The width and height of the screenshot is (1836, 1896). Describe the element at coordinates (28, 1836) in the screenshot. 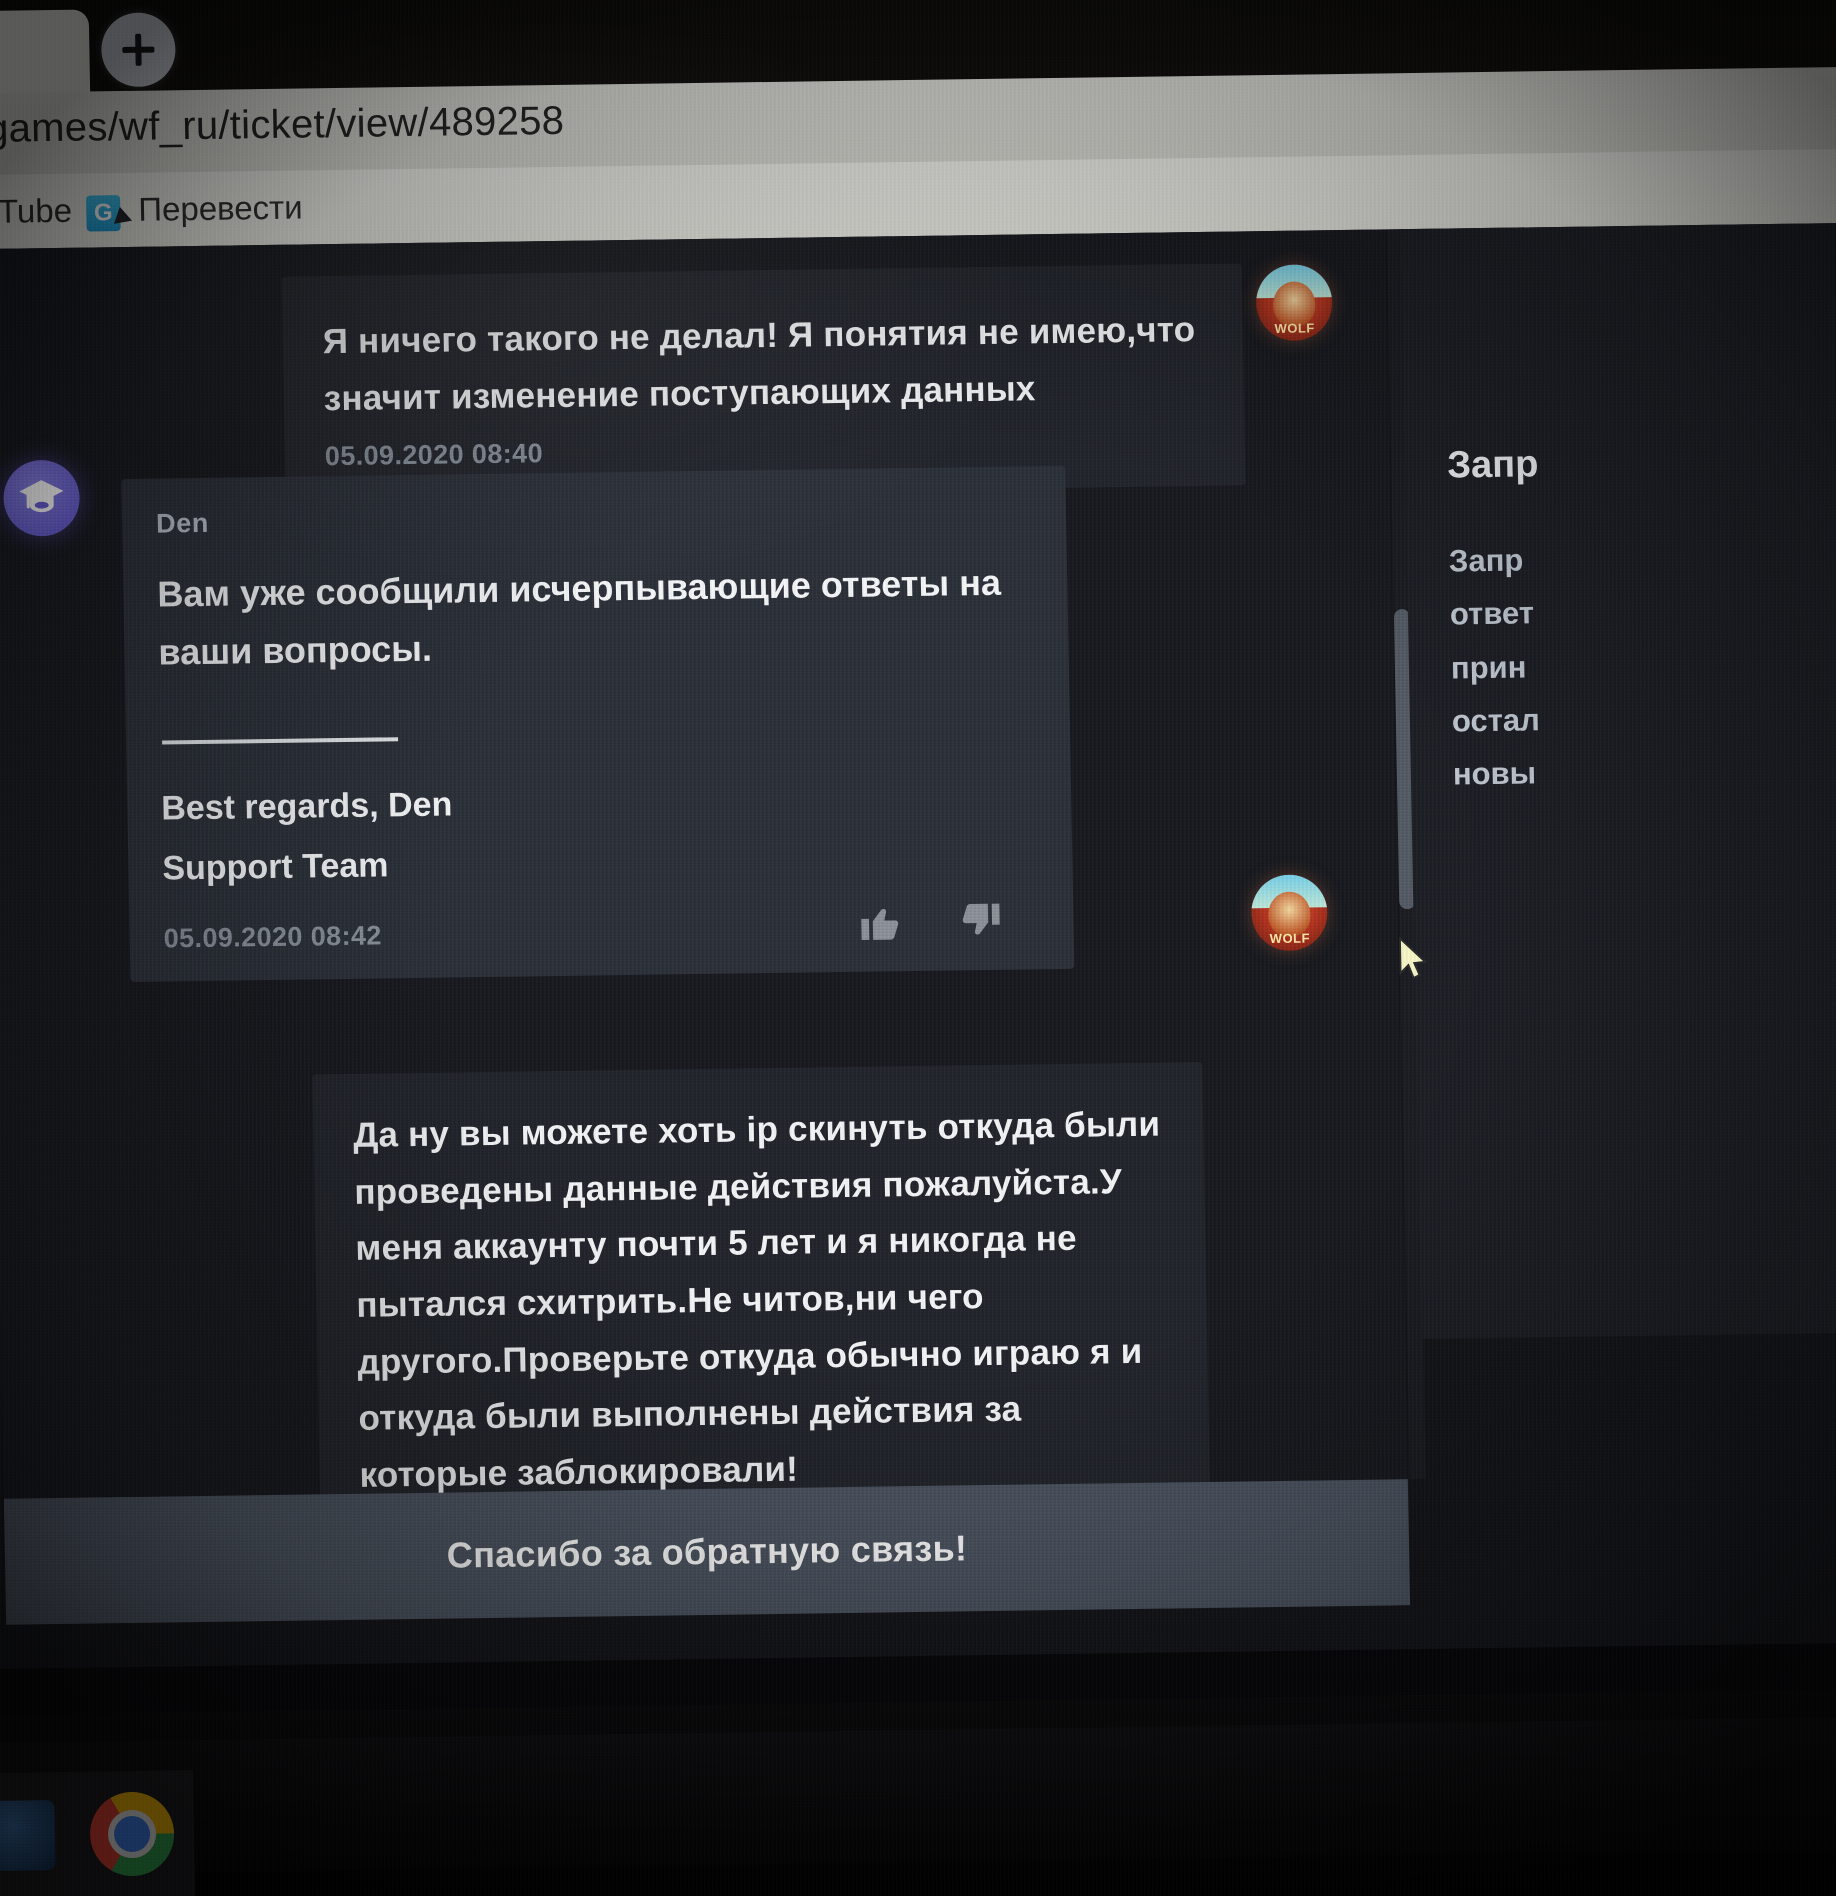

I see `app-icon` at that location.